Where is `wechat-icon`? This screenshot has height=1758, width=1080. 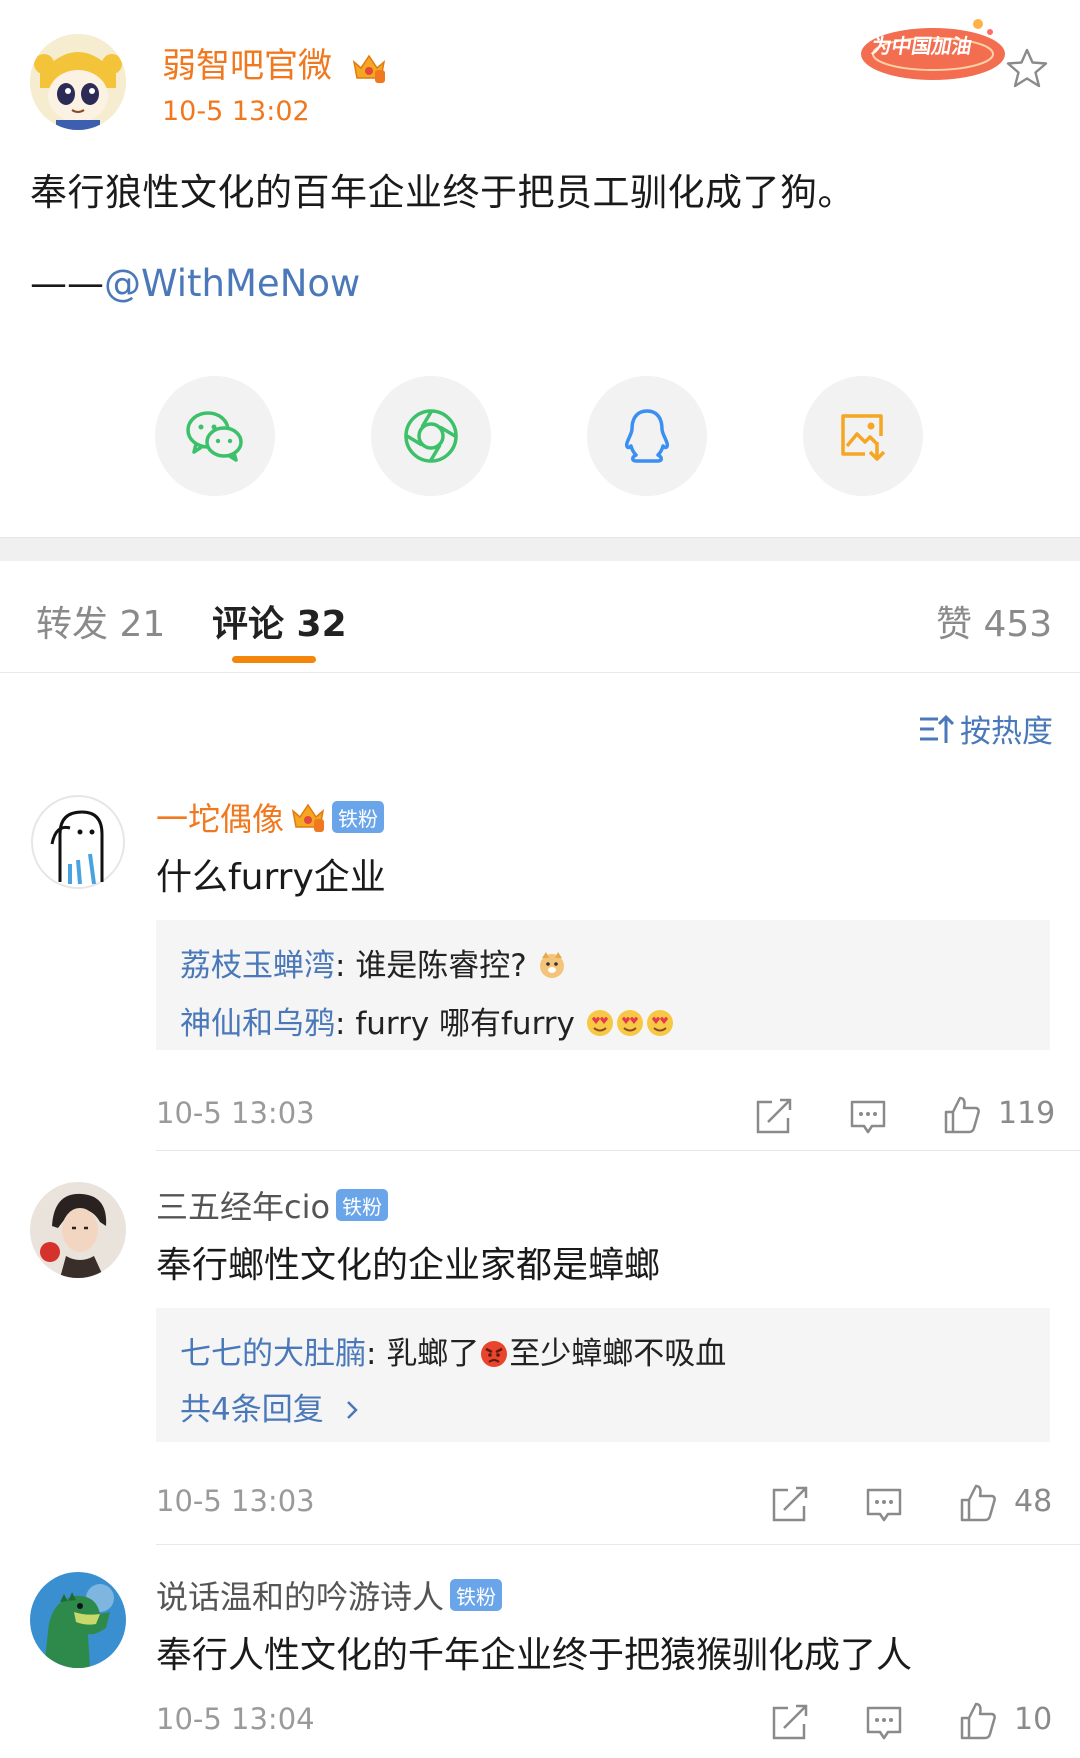 wechat-icon is located at coordinates (214, 436).